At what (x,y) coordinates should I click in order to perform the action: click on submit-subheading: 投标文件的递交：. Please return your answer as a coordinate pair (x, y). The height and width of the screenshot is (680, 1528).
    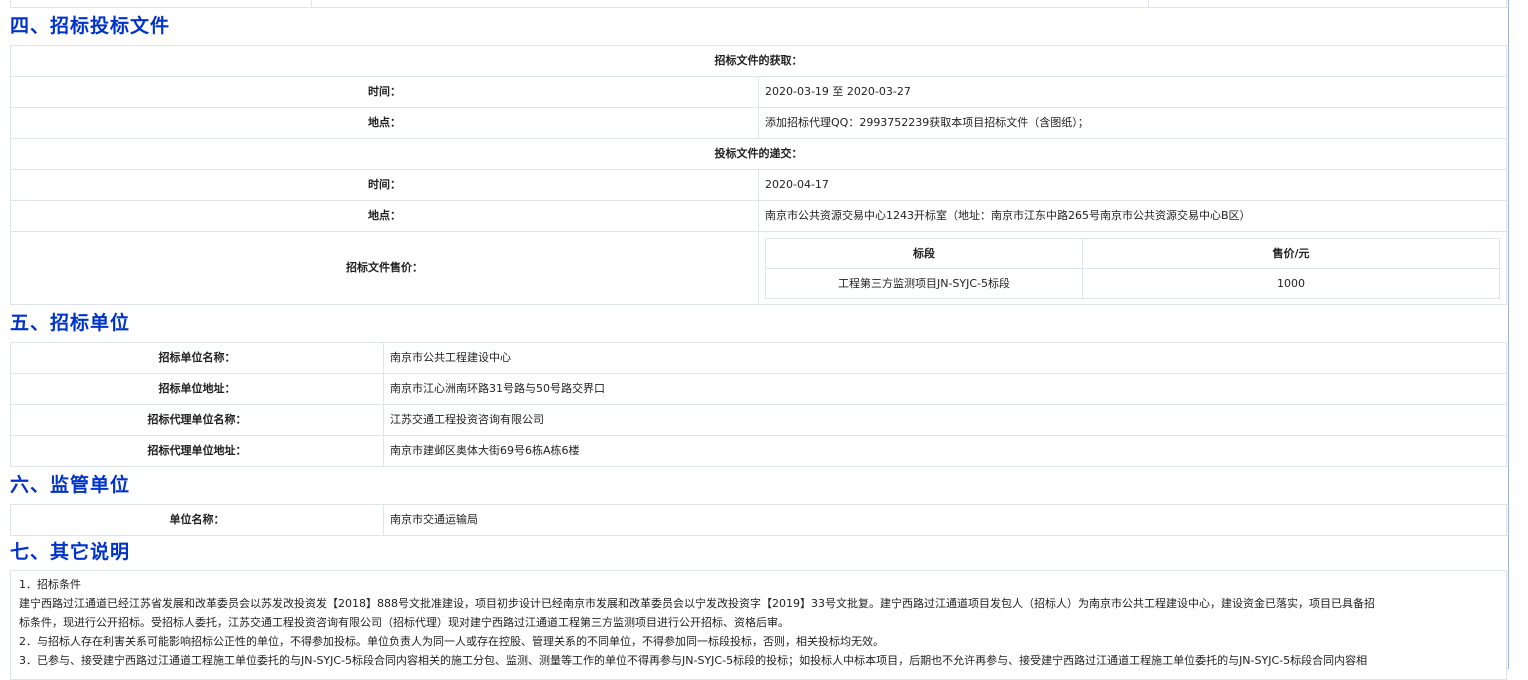
    Looking at the image, I should click on (758, 154).